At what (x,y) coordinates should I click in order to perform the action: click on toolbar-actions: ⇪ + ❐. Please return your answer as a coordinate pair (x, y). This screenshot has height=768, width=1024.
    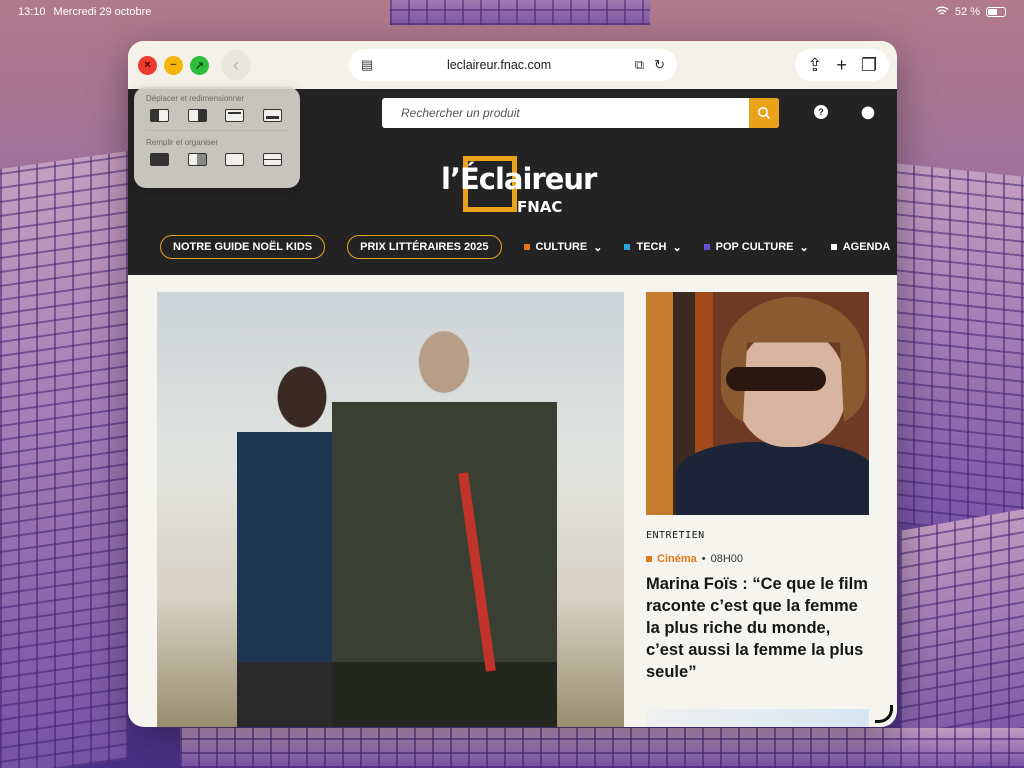
    Looking at the image, I should click on (842, 65).